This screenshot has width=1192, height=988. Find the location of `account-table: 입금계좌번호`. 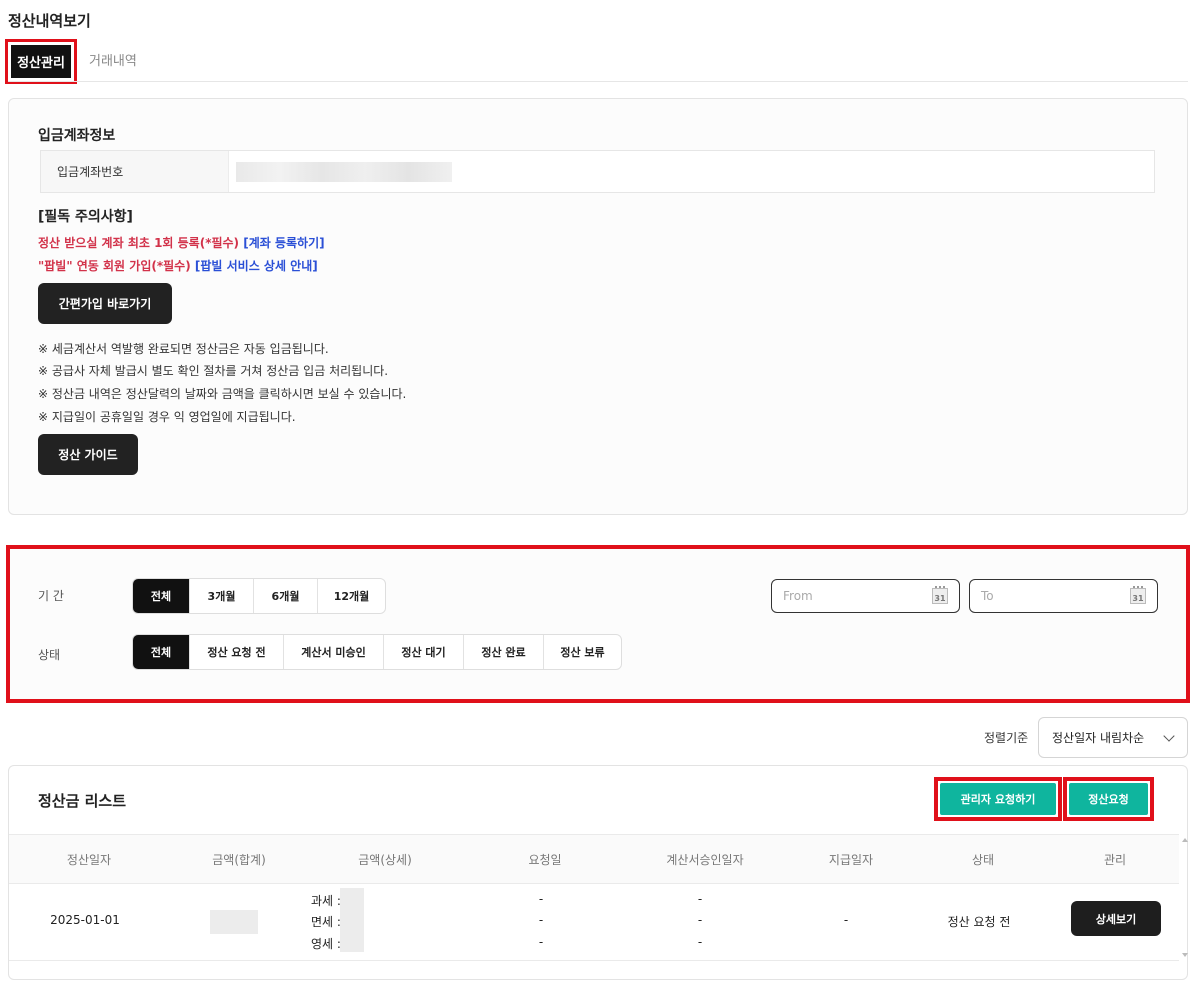

account-table: 입금계좌번호 is located at coordinates (597, 171).